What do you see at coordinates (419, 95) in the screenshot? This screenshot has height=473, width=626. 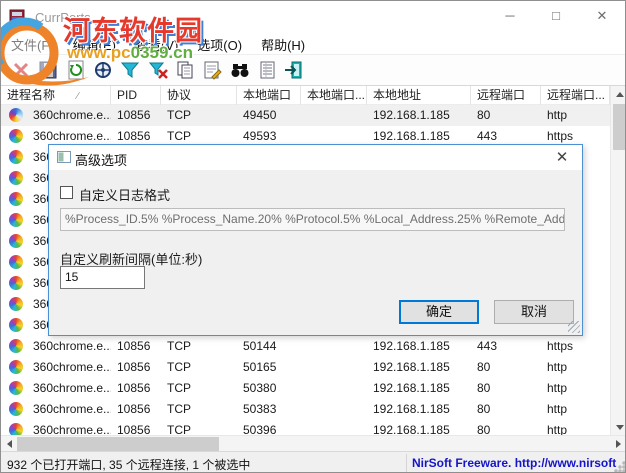 I see `column-header-local_address: 本地地址` at bounding box center [419, 95].